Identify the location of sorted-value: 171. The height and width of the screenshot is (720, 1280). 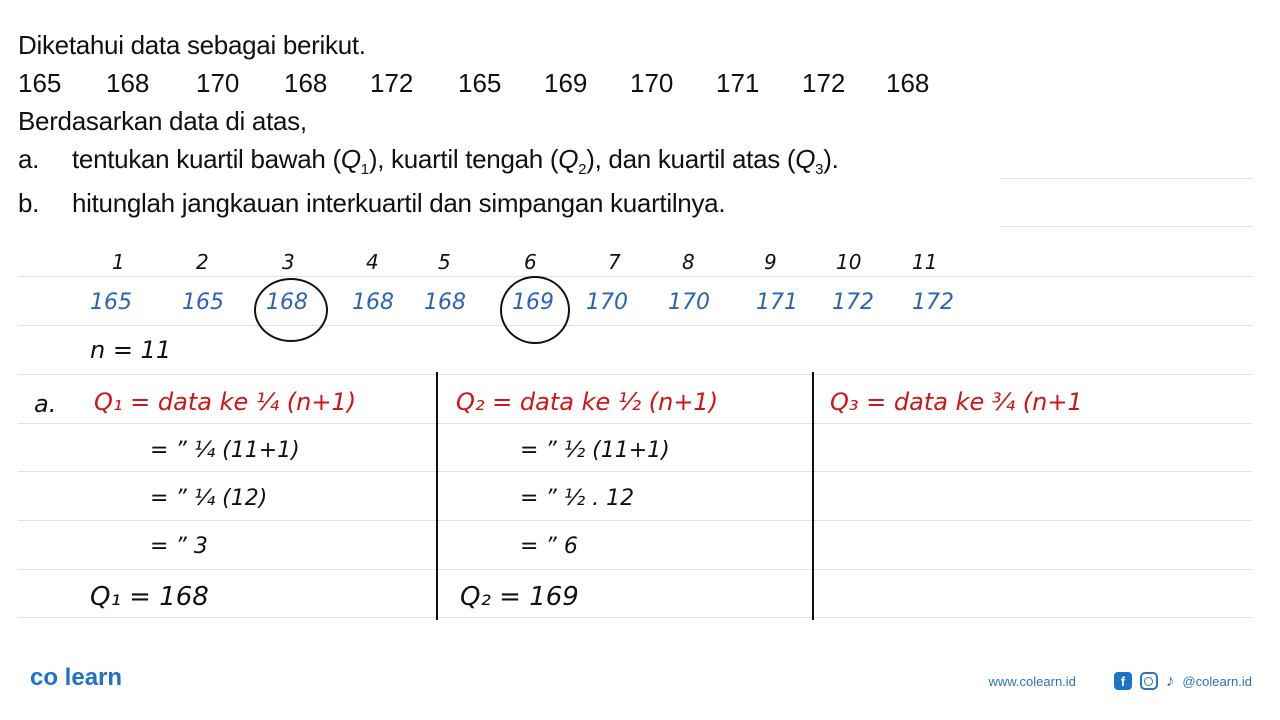
(777, 302).